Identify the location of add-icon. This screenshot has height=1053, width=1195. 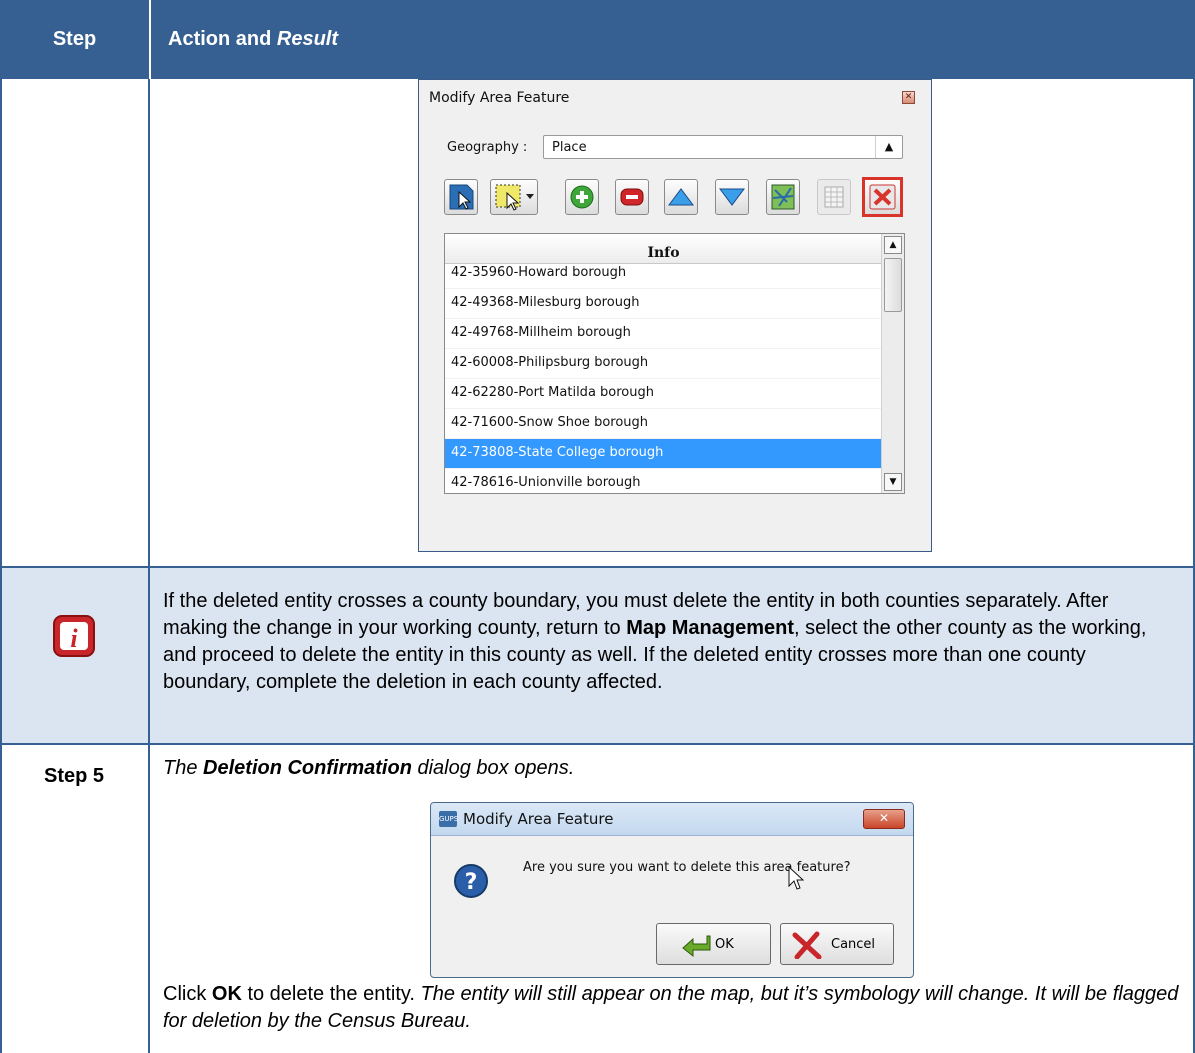
(582, 197).